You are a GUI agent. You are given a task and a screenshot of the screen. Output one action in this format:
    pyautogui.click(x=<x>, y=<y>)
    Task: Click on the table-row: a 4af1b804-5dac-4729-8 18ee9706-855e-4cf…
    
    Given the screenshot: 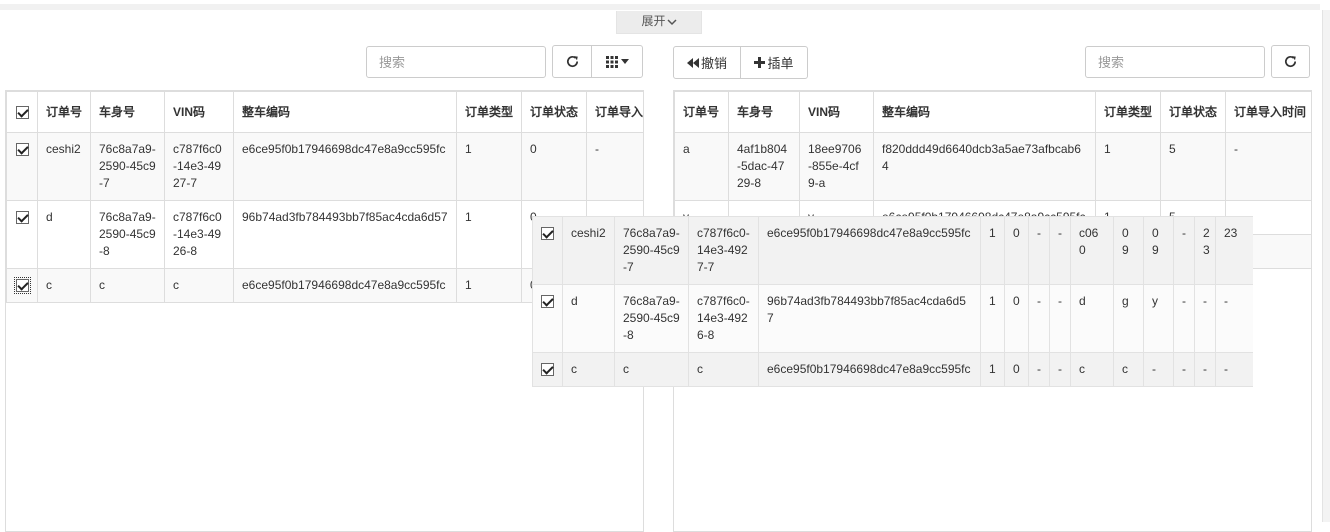 What is the action you would take?
    pyautogui.click(x=992, y=166)
    